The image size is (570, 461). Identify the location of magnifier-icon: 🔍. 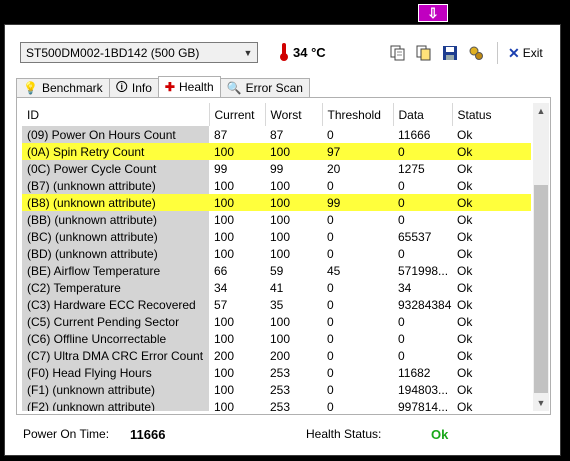
(234, 88).